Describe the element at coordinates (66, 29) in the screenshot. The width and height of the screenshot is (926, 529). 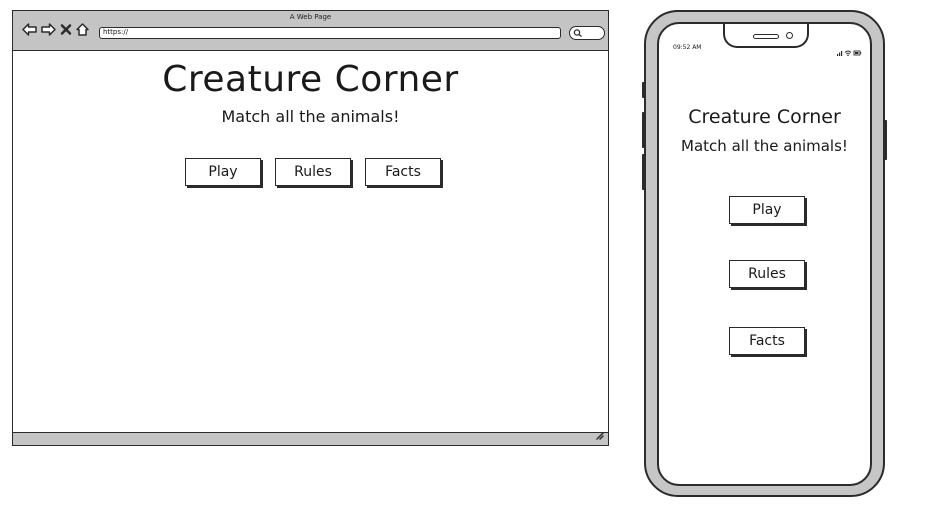
I see `close-icon` at that location.